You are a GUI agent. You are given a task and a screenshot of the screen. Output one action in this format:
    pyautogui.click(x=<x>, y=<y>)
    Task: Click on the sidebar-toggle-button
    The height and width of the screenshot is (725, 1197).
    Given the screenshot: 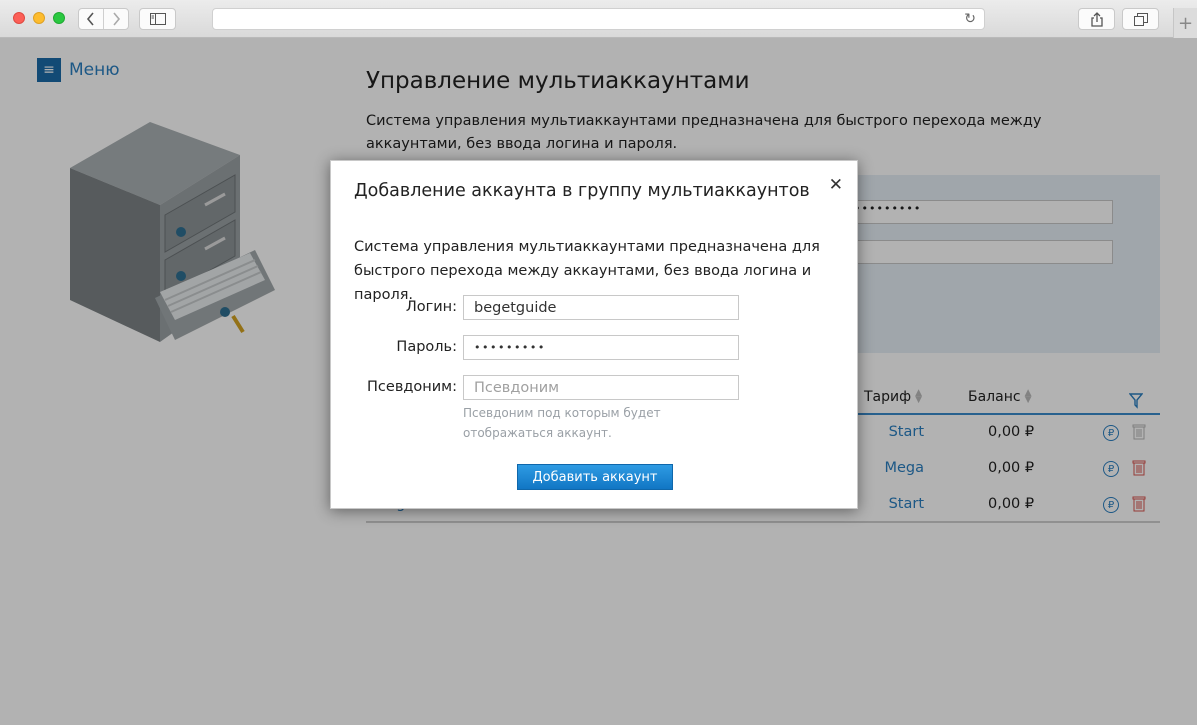 What is the action you would take?
    pyautogui.click(x=157, y=19)
    